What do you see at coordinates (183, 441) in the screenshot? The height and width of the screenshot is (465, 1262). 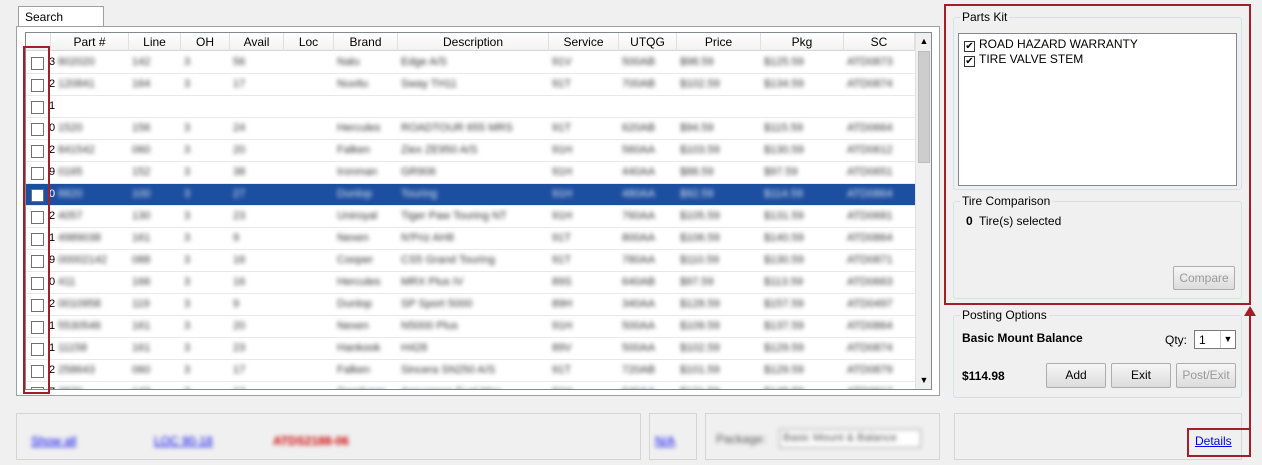 I see `location-link: LOC 90-18` at bounding box center [183, 441].